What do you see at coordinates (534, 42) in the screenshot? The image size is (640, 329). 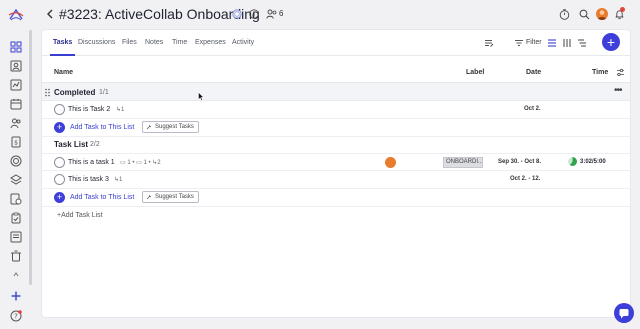 I see `filter-button: Filter` at bounding box center [534, 42].